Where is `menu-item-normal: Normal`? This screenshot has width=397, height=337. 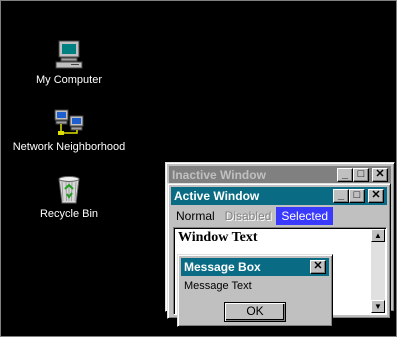 menu-item-normal: Normal is located at coordinates (195, 216).